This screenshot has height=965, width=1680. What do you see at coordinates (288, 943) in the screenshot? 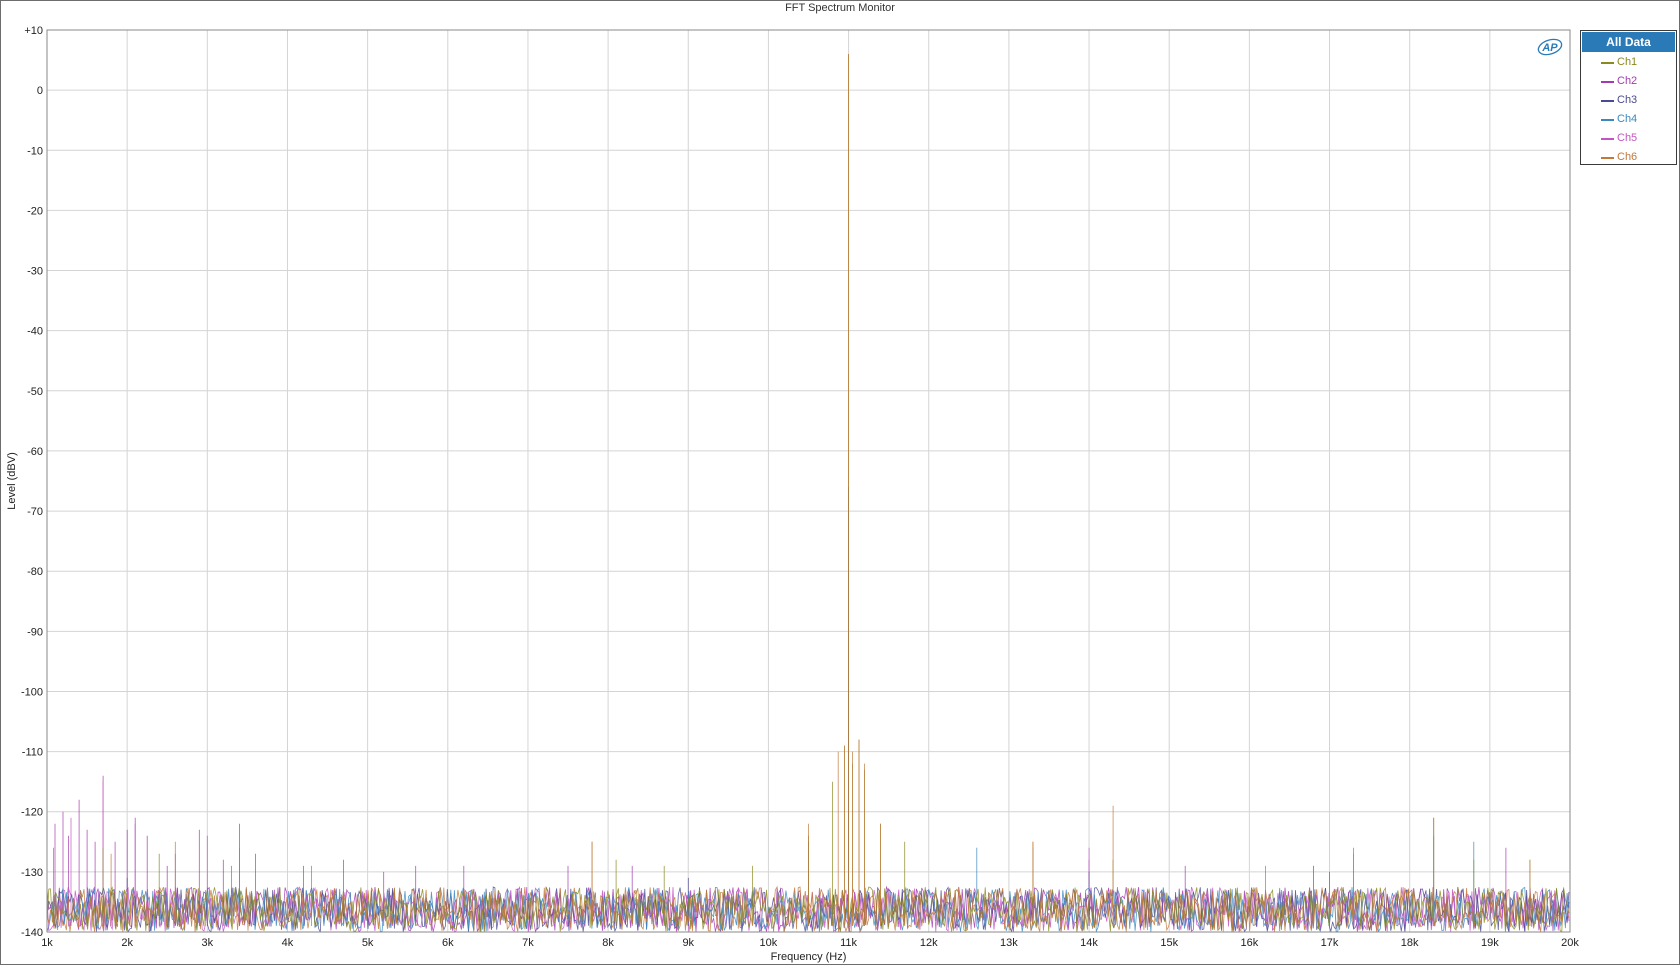
I see `x-tick-label: 4k` at bounding box center [288, 943].